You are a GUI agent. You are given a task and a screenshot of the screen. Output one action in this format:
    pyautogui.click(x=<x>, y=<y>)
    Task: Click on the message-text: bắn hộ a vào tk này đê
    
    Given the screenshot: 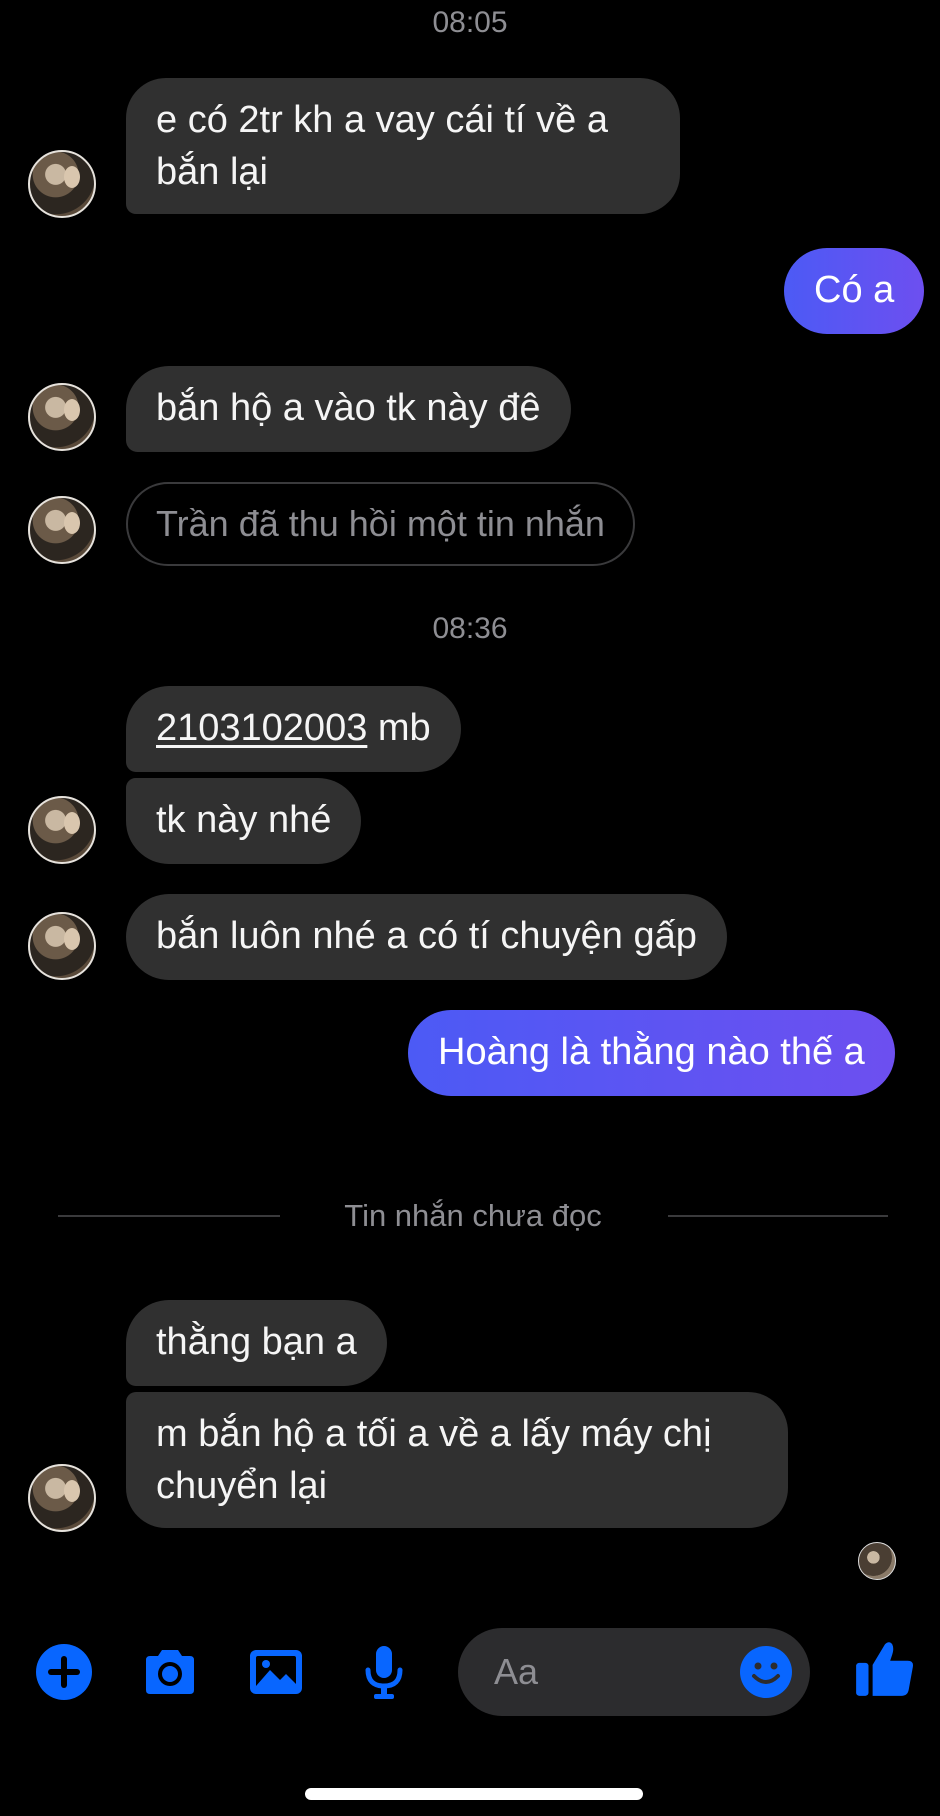 What is the action you would take?
    pyautogui.click(x=348, y=408)
    